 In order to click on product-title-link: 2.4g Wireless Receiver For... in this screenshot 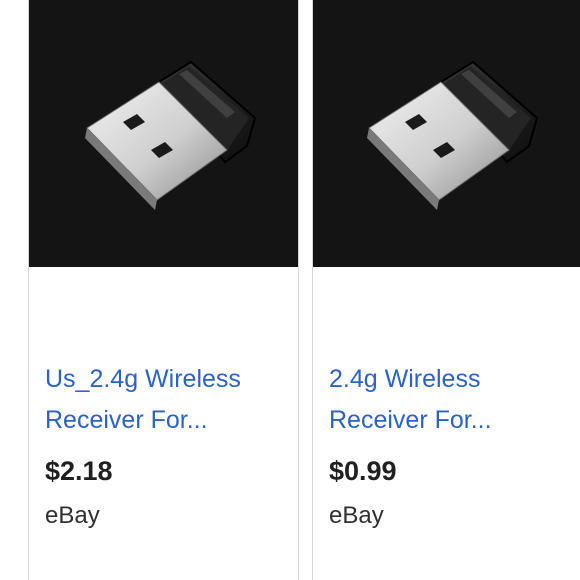, I will do `click(450, 400)`.